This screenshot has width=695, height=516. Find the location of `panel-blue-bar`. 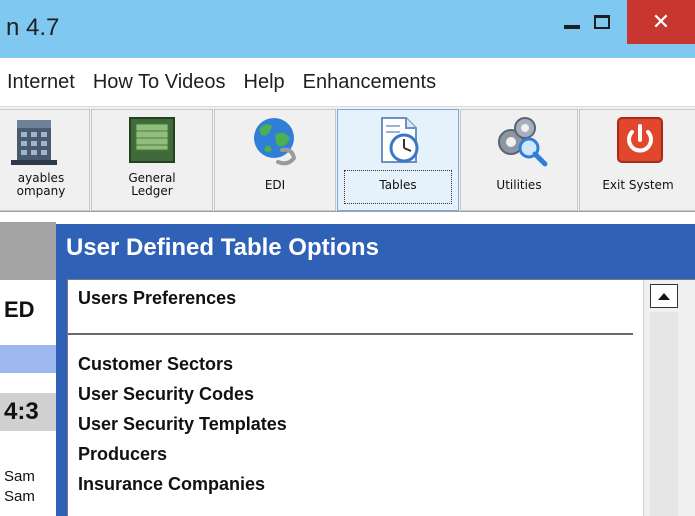

panel-blue-bar is located at coordinates (28, 359).